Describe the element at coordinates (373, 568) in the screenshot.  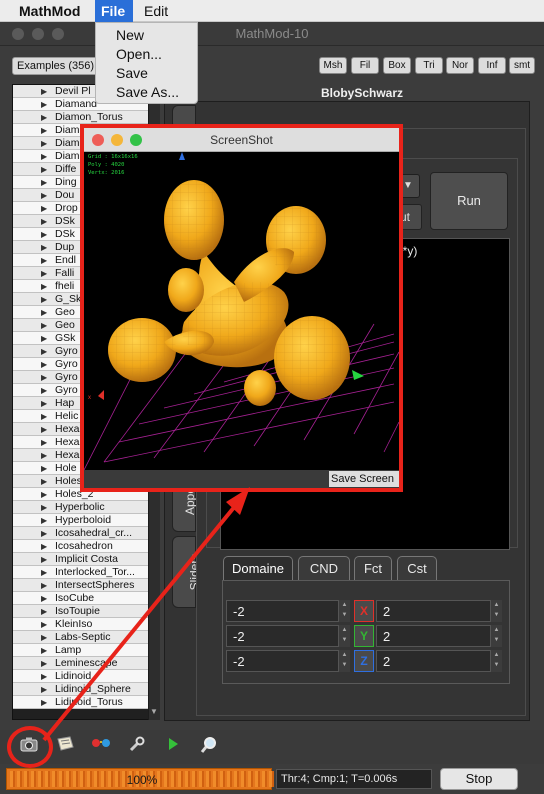
I see `tab-fct: Fct` at that location.